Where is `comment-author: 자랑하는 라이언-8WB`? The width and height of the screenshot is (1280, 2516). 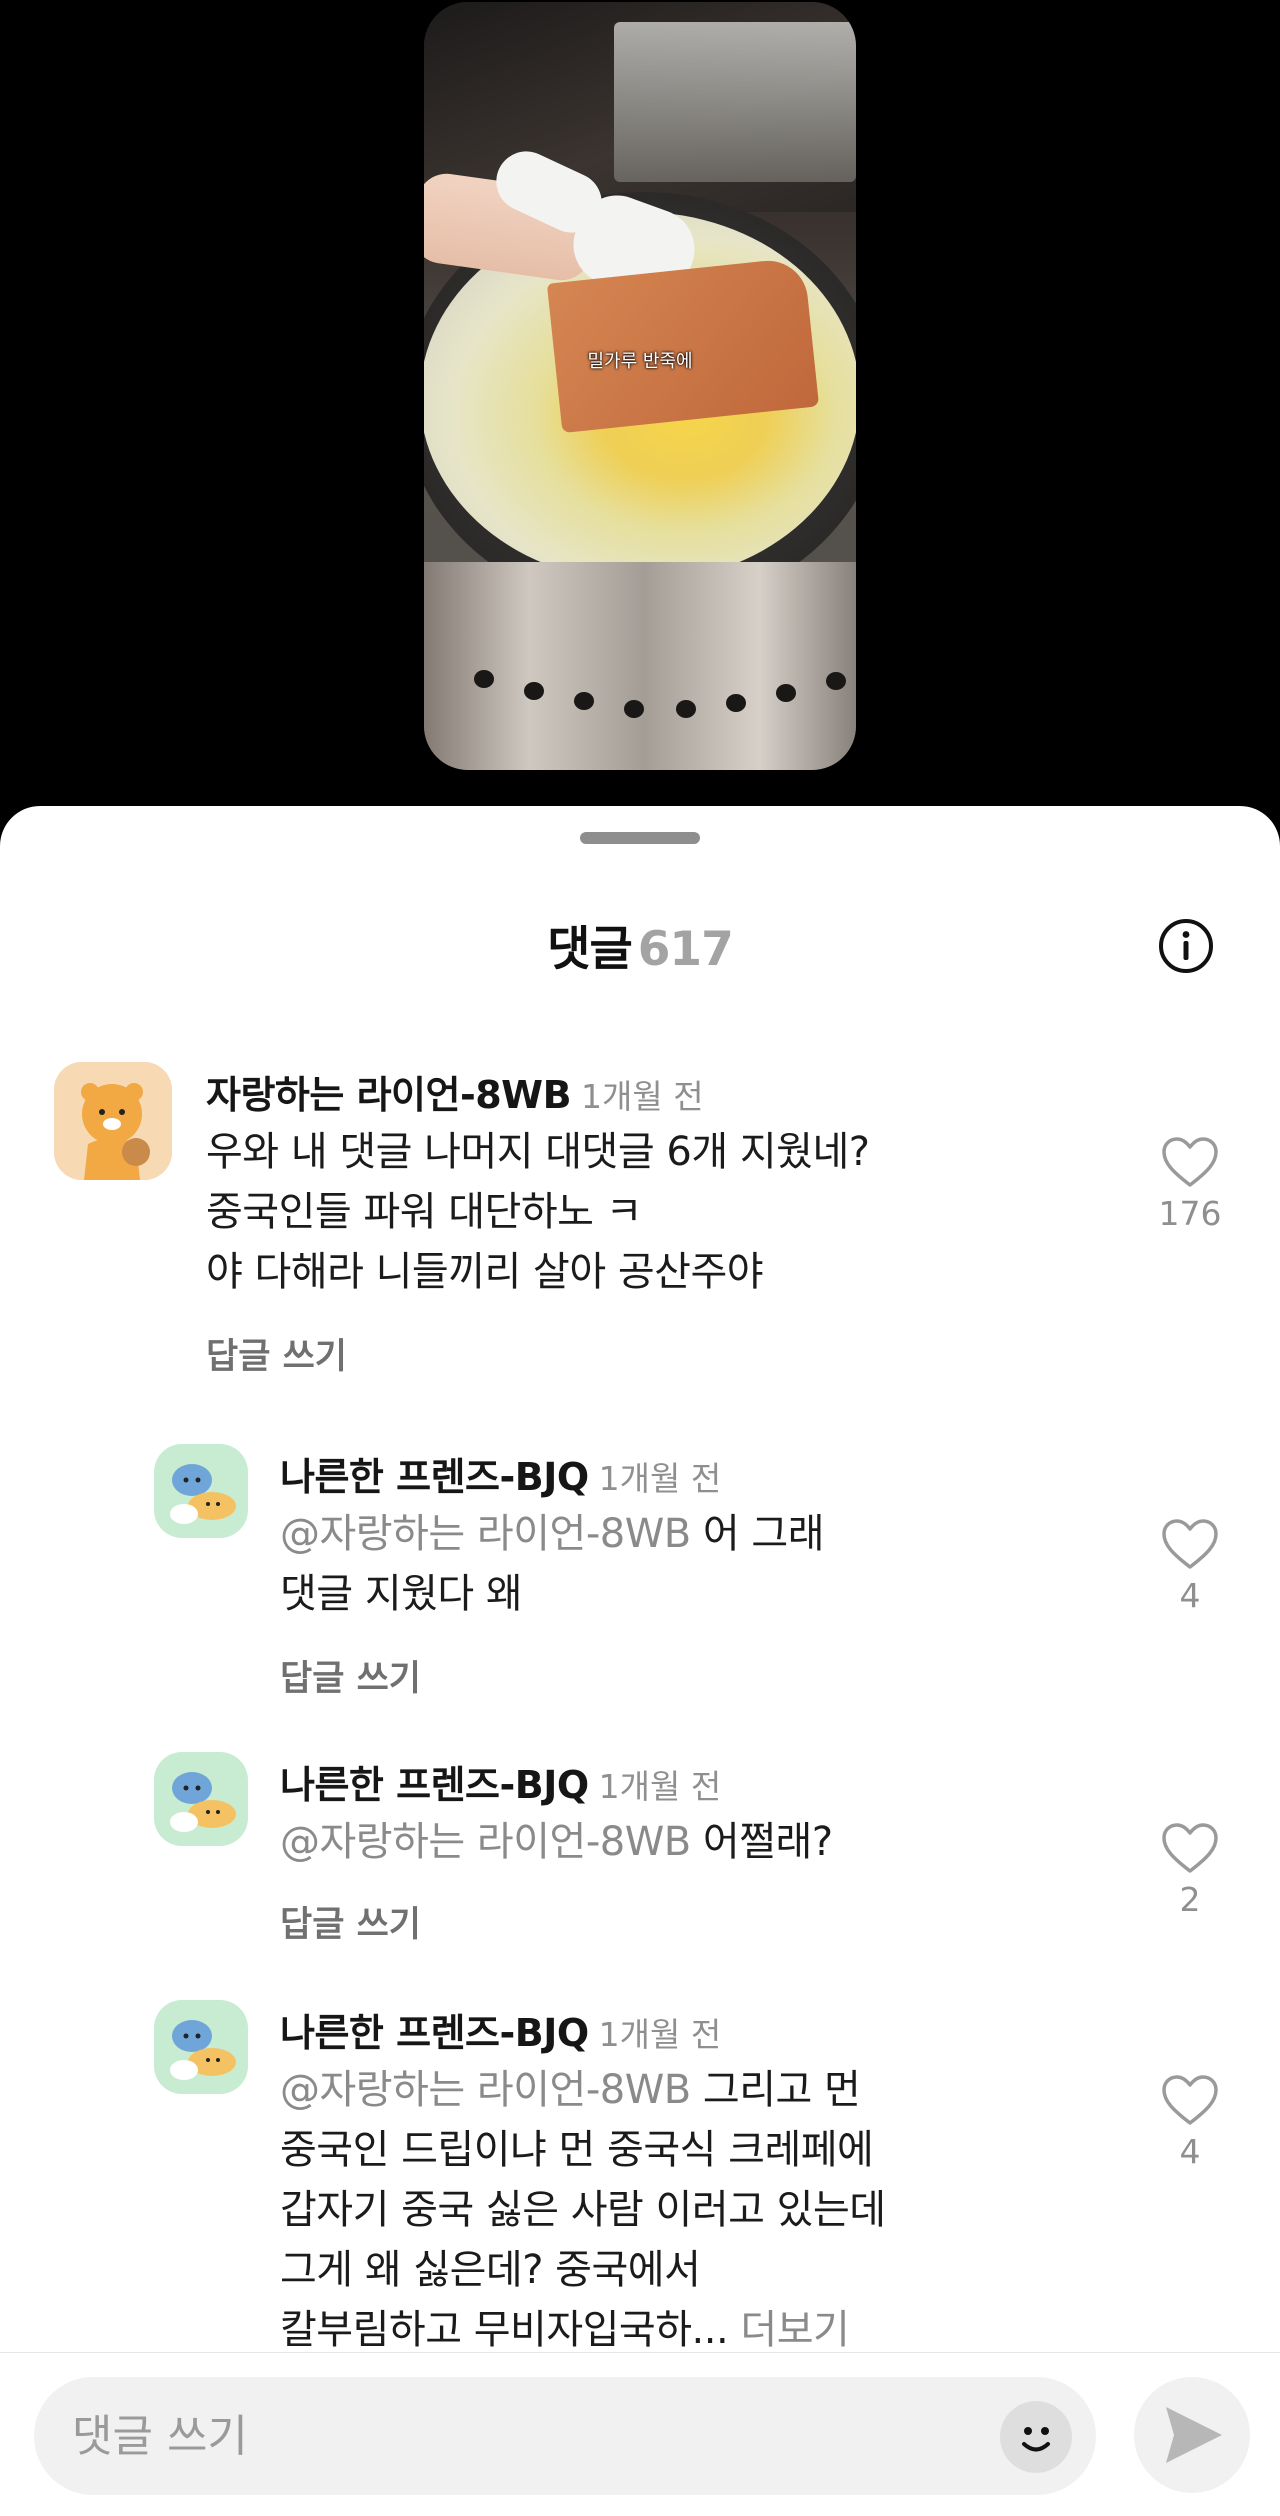 comment-author: 자랑하는 라이언-8WB is located at coordinates (389, 1095).